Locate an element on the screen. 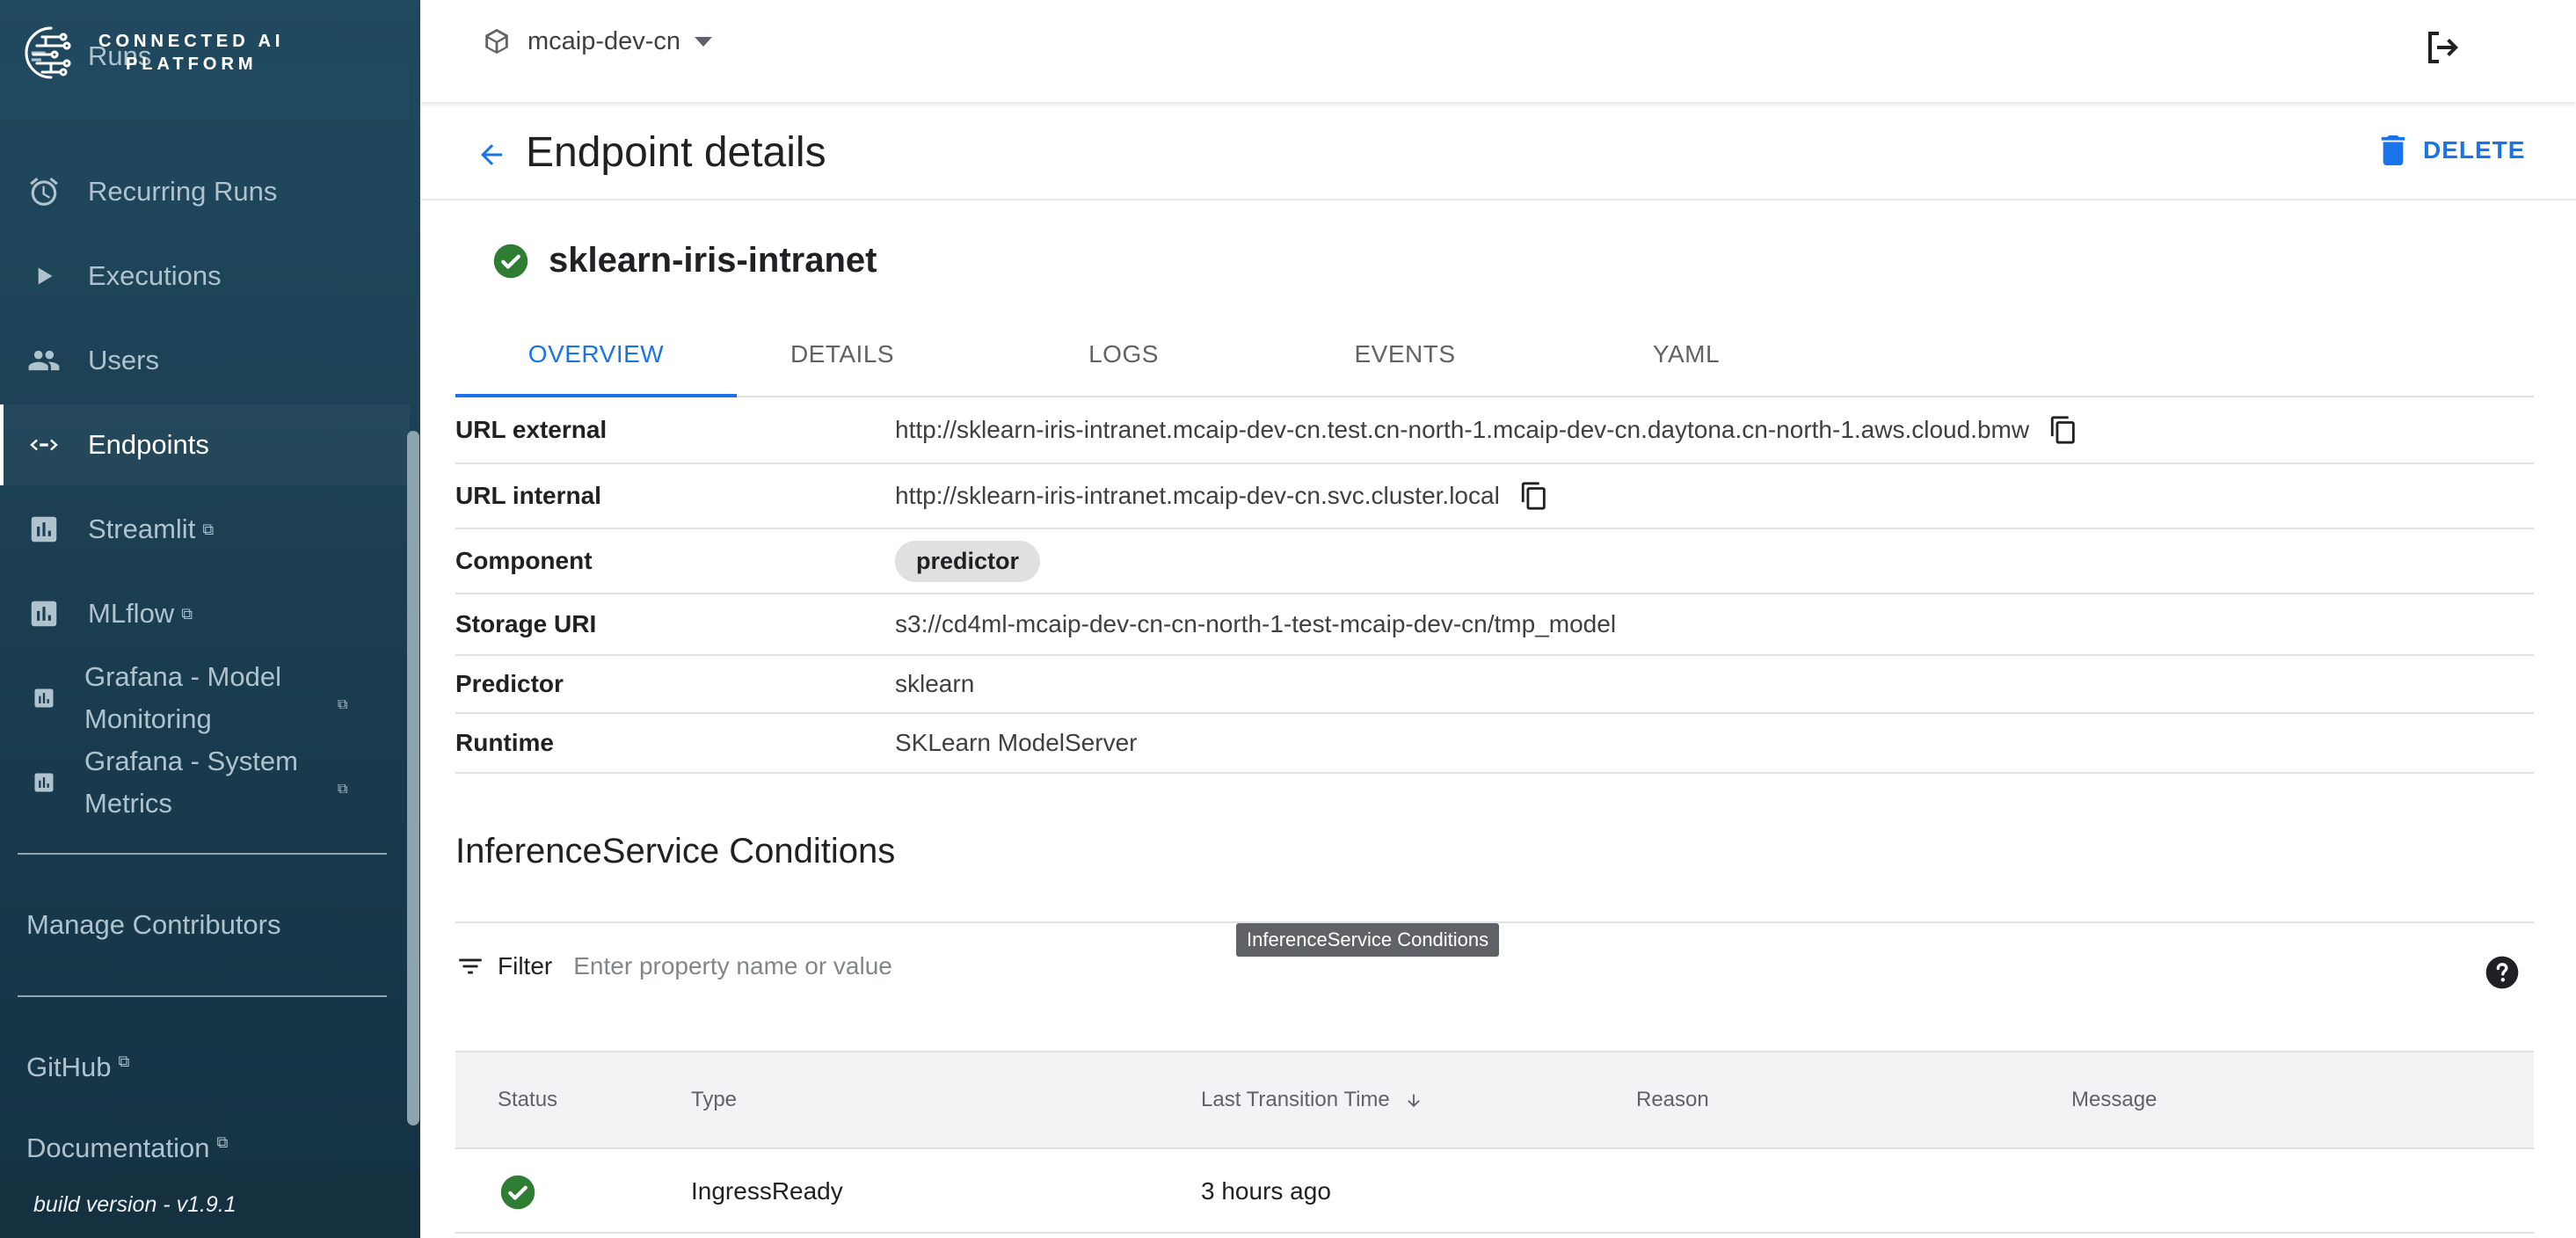 This screenshot has height=1238, width=2576. sidebar-item-label: Executions is located at coordinates (155, 275).